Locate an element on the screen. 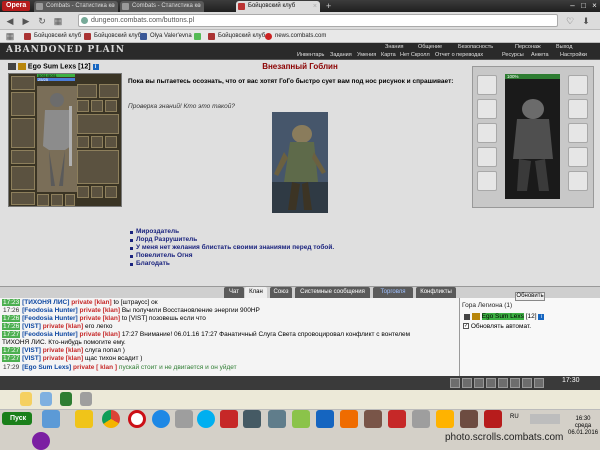  gloves-slot is located at coordinates (23, 178).